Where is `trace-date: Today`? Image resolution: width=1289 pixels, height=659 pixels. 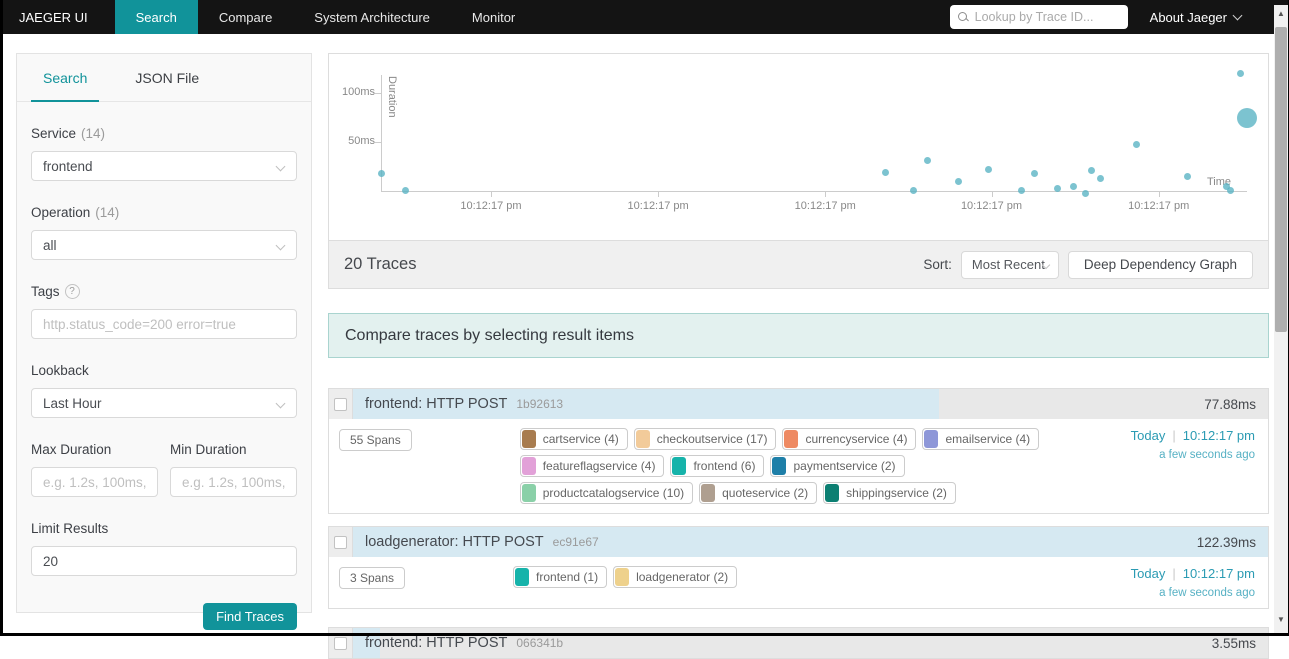 trace-date: Today is located at coordinates (1148, 435).